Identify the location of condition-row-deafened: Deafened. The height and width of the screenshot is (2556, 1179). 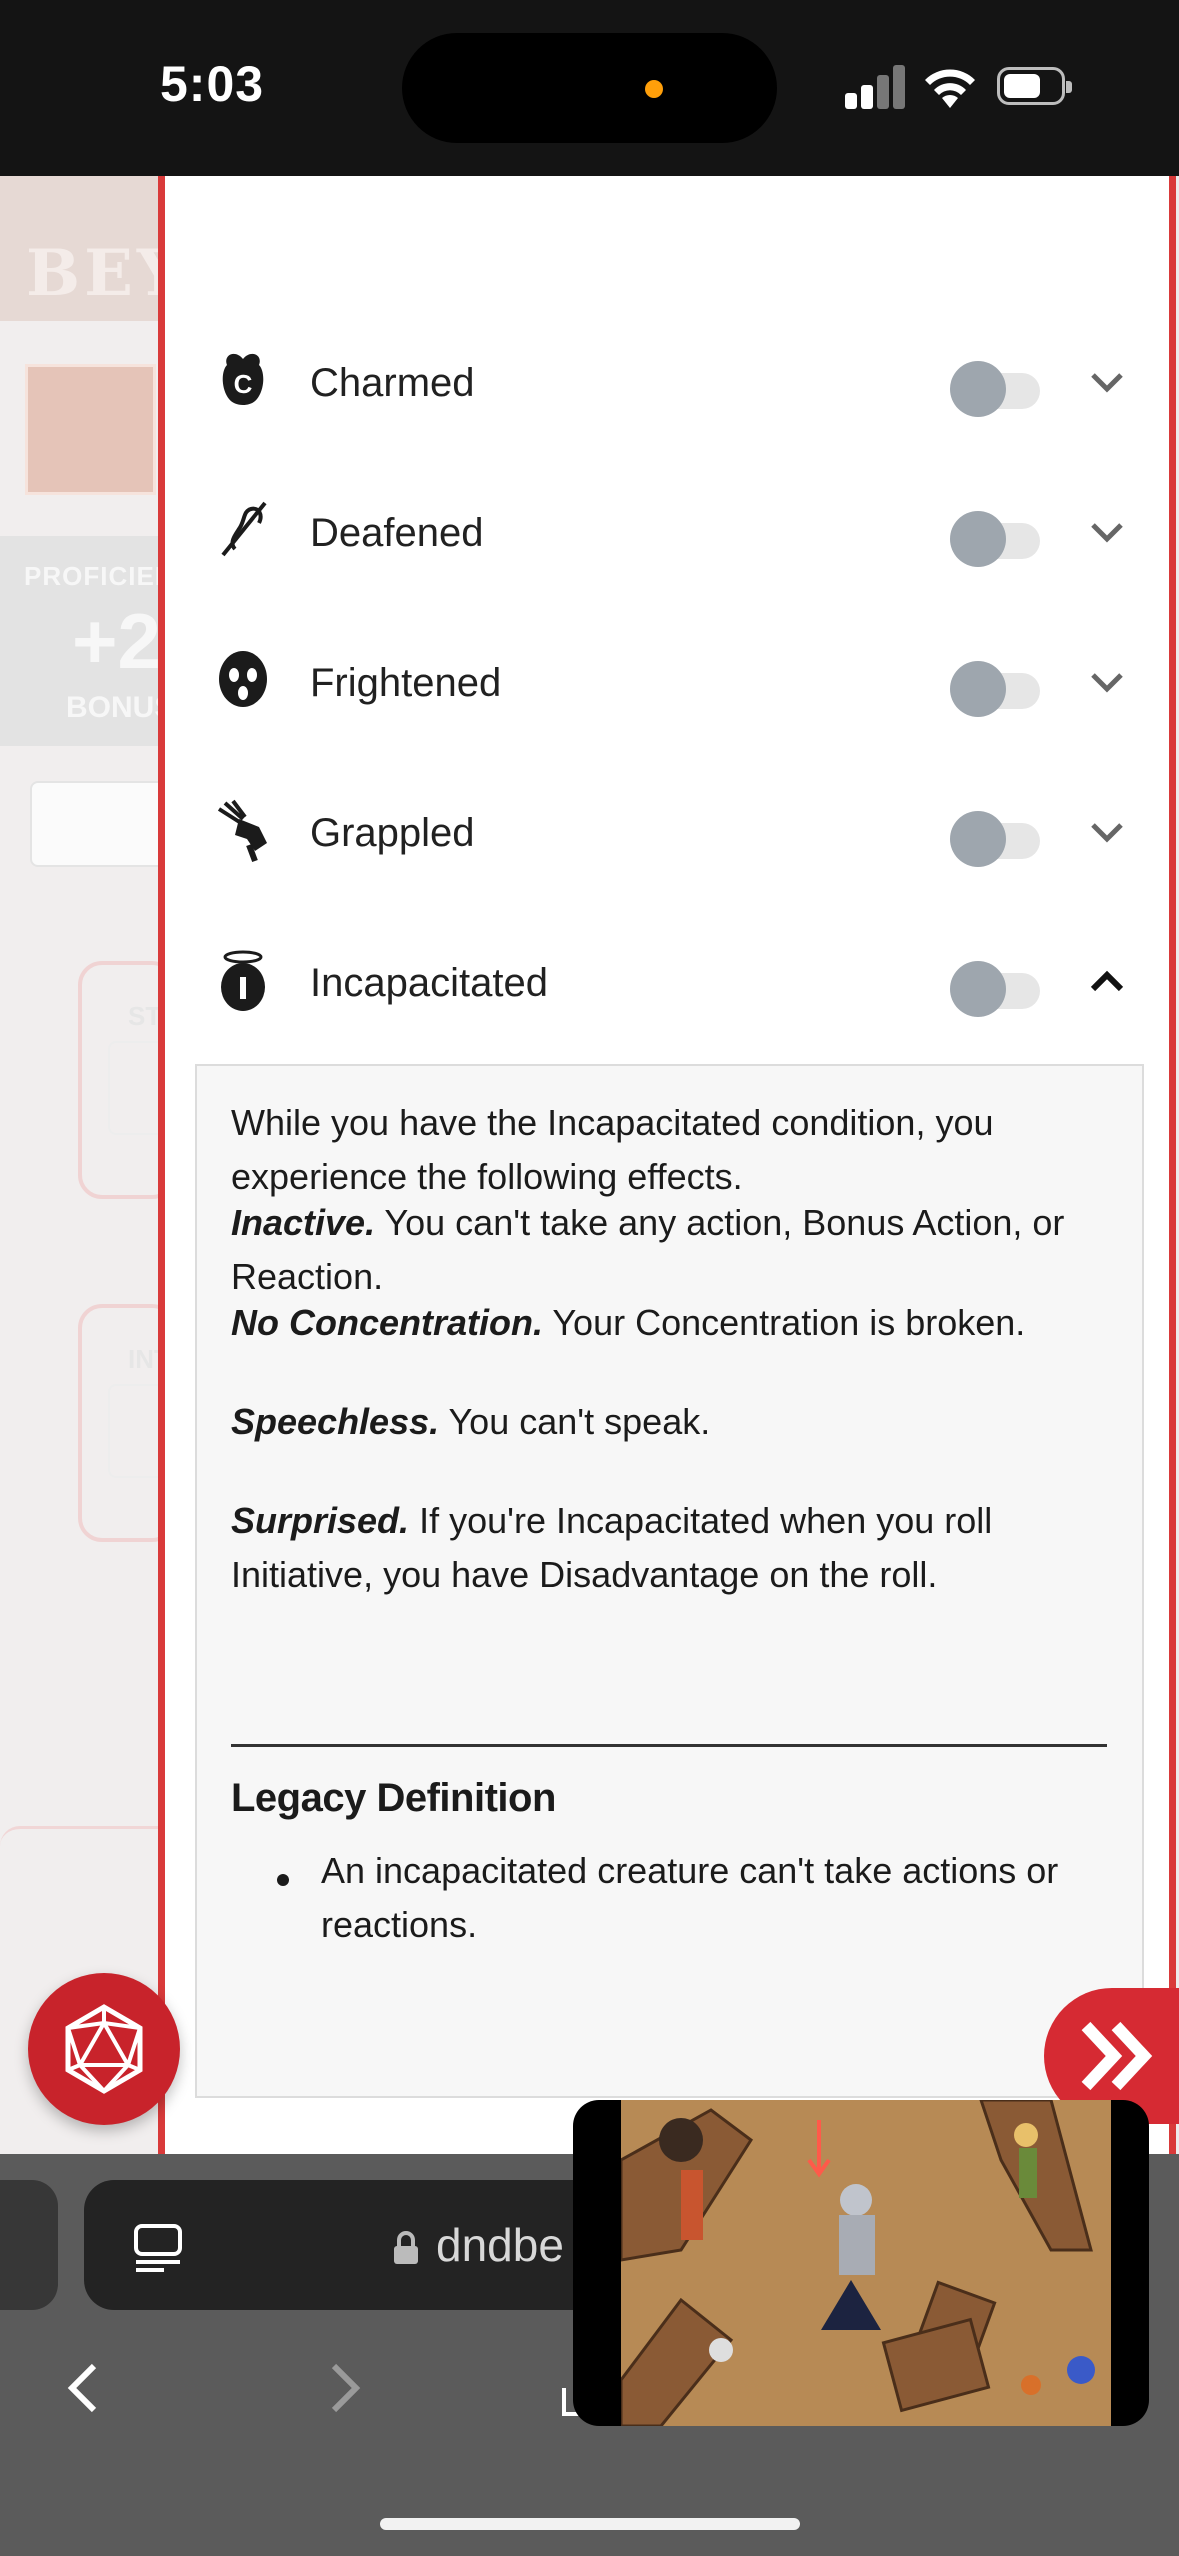
(667, 533).